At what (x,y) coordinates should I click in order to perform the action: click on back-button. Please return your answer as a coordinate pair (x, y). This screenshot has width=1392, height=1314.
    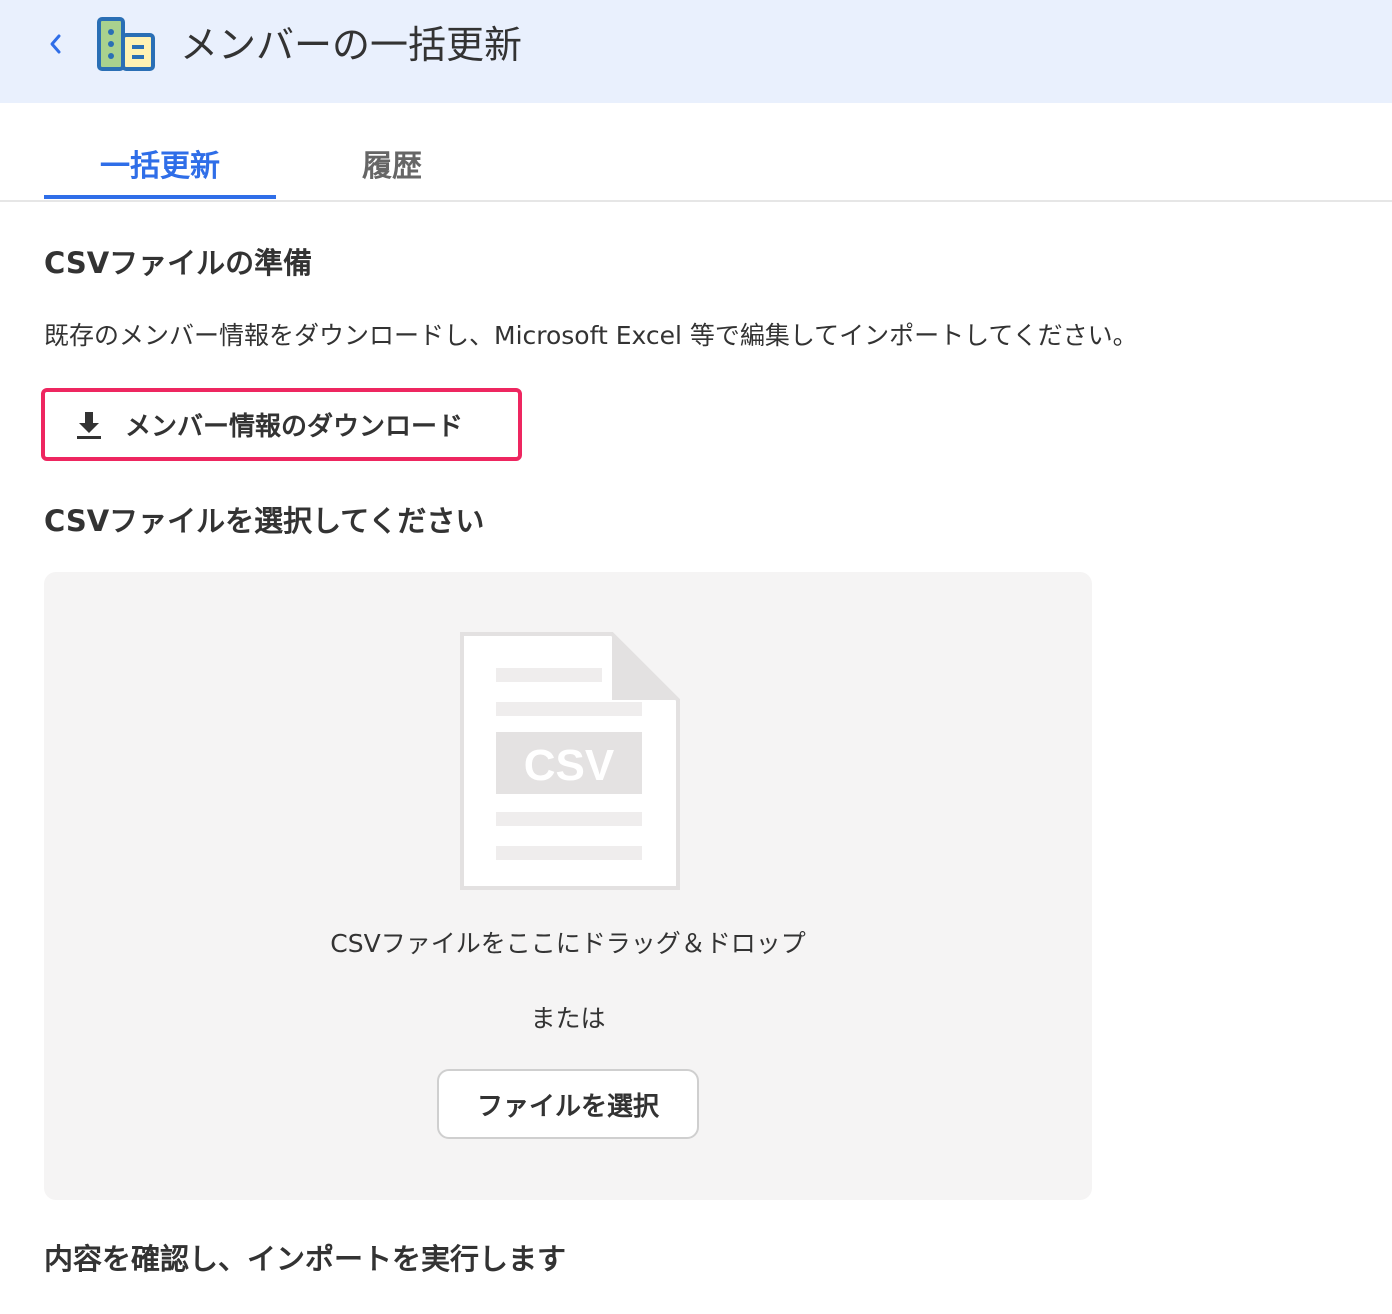
    Looking at the image, I should click on (56, 44).